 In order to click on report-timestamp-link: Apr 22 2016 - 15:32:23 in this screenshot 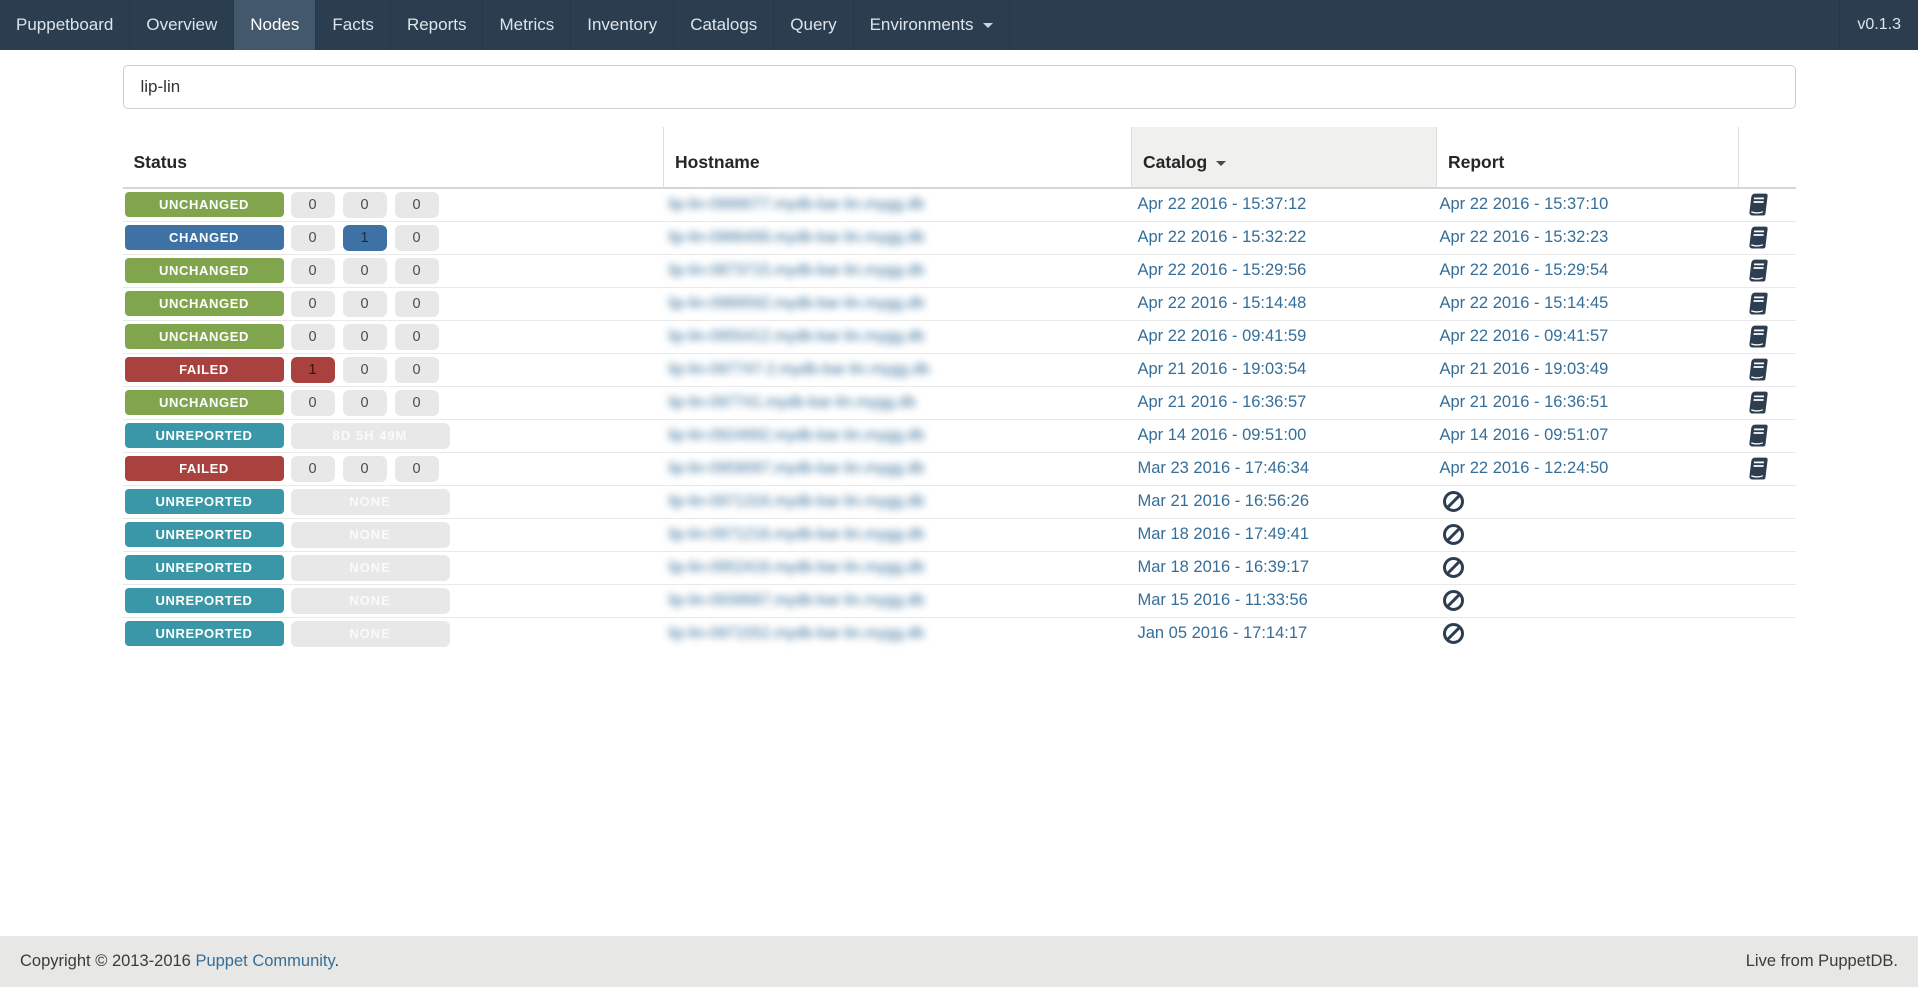, I will do `click(1524, 237)`.